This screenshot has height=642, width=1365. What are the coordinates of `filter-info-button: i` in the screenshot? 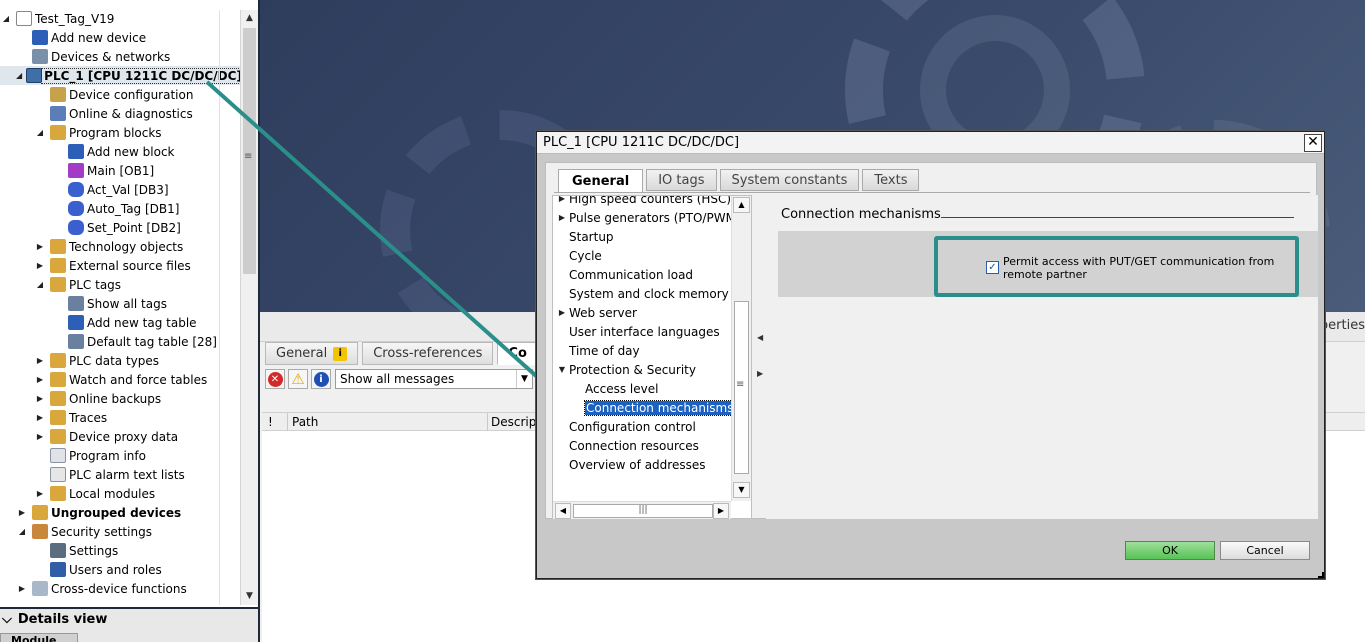 It's located at (321, 379).